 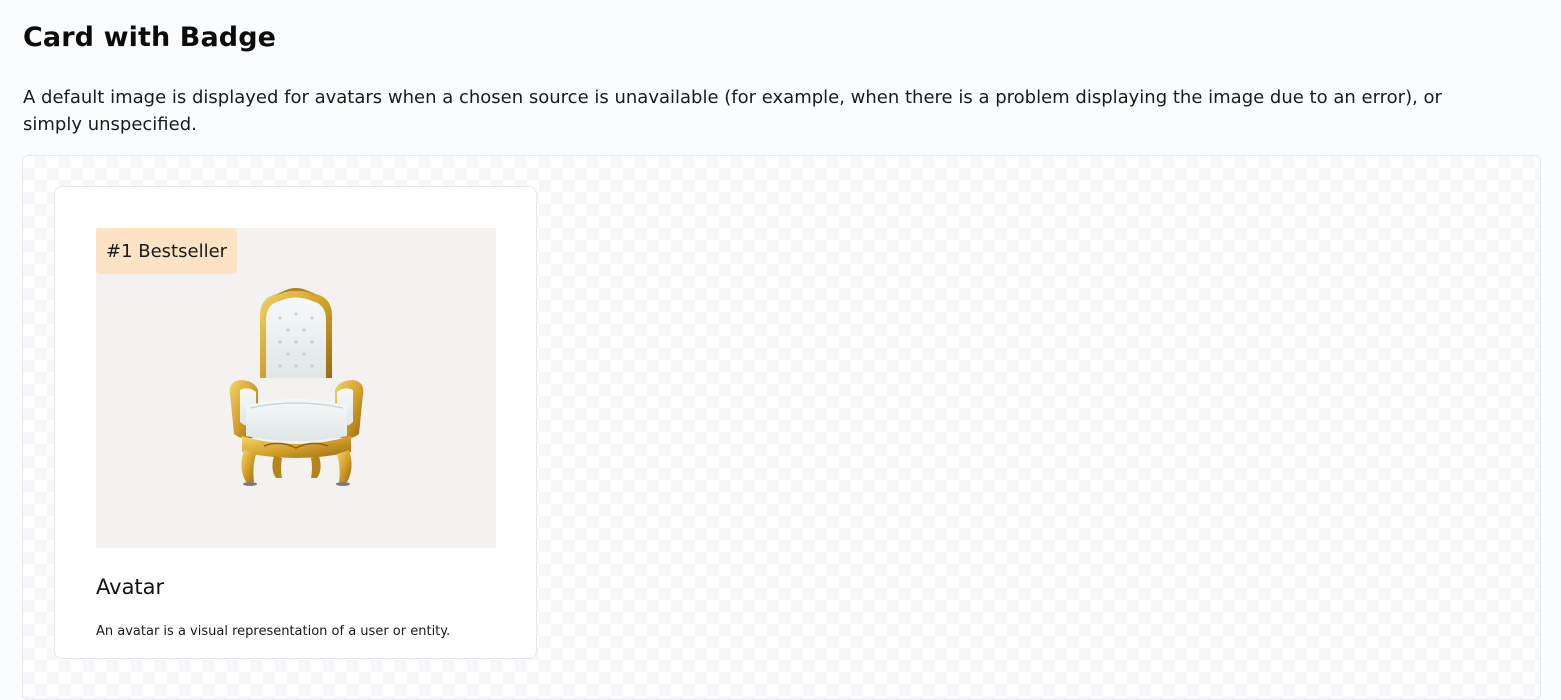 I want to click on throne-chair-image, so click(x=296, y=387).